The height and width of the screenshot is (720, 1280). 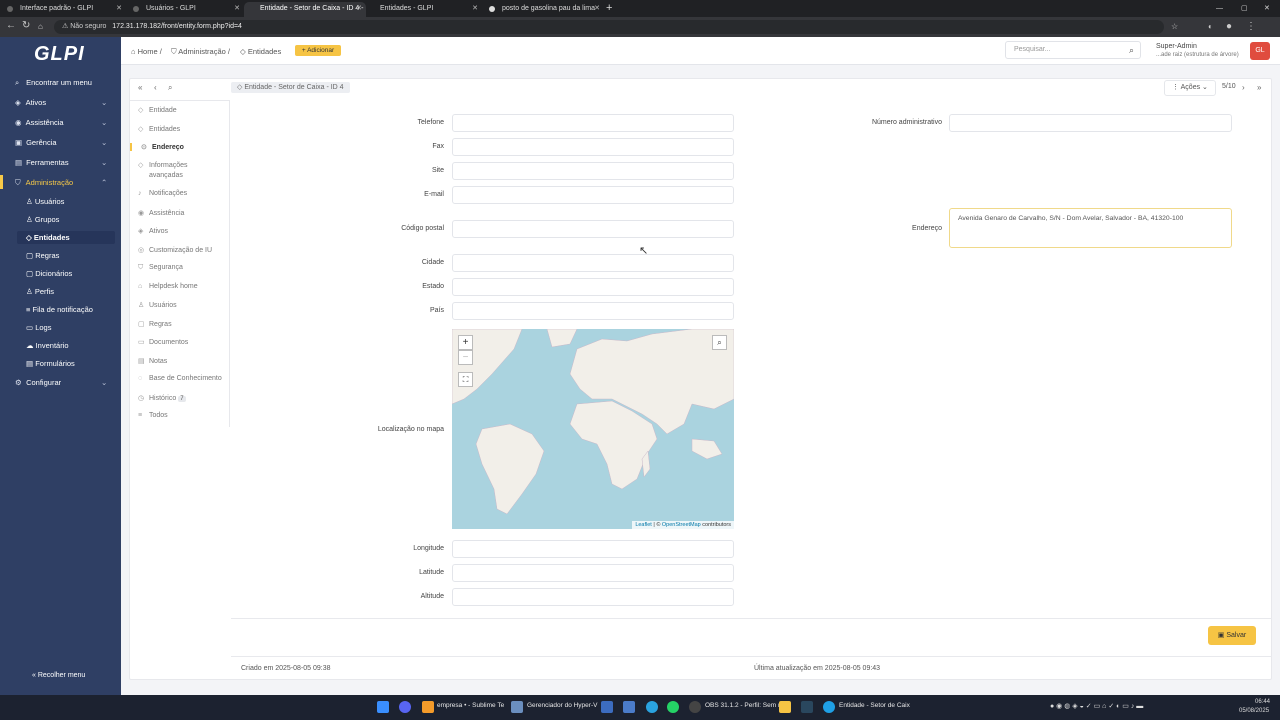 What do you see at coordinates (42, 255) in the screenshot?
I see `sidebar-subitem-regras: ▢ Regras` at bounding box center [42, 255].